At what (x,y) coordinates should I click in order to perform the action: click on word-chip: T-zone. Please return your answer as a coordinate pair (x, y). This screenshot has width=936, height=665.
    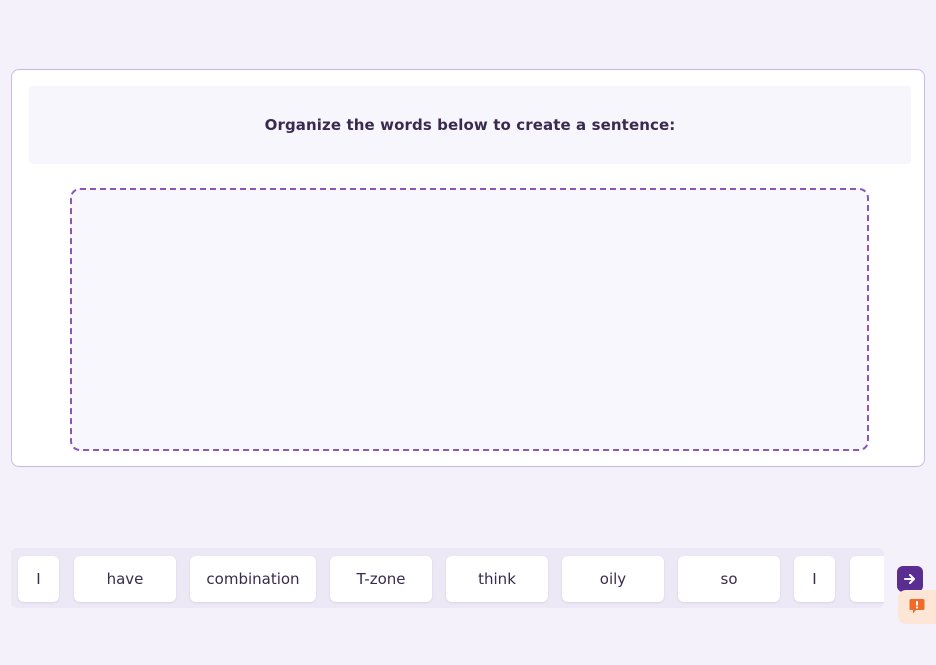
    Looking at the image, I should click on (381, 579).